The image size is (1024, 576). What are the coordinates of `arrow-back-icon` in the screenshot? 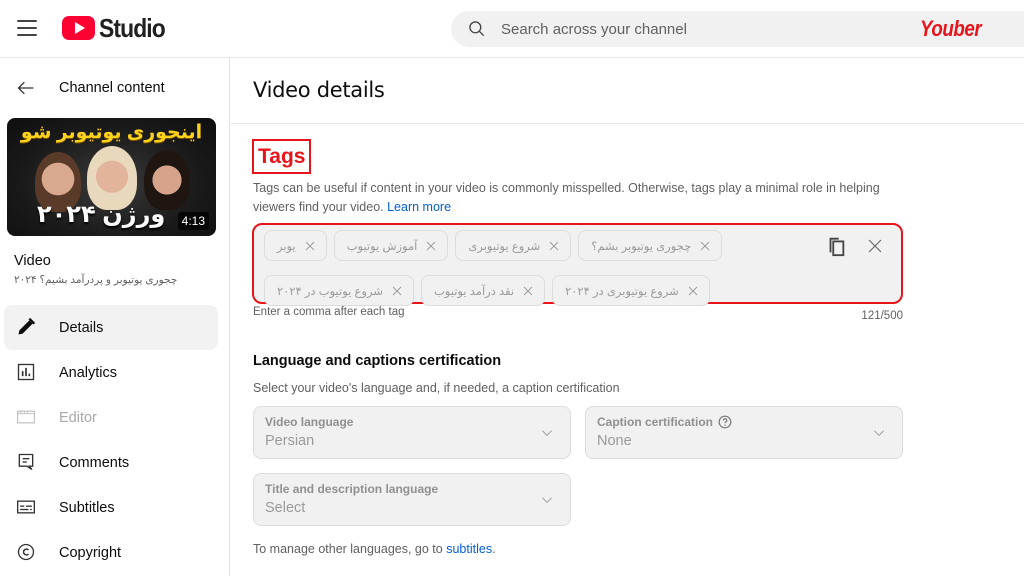 It's located at (25, 88).